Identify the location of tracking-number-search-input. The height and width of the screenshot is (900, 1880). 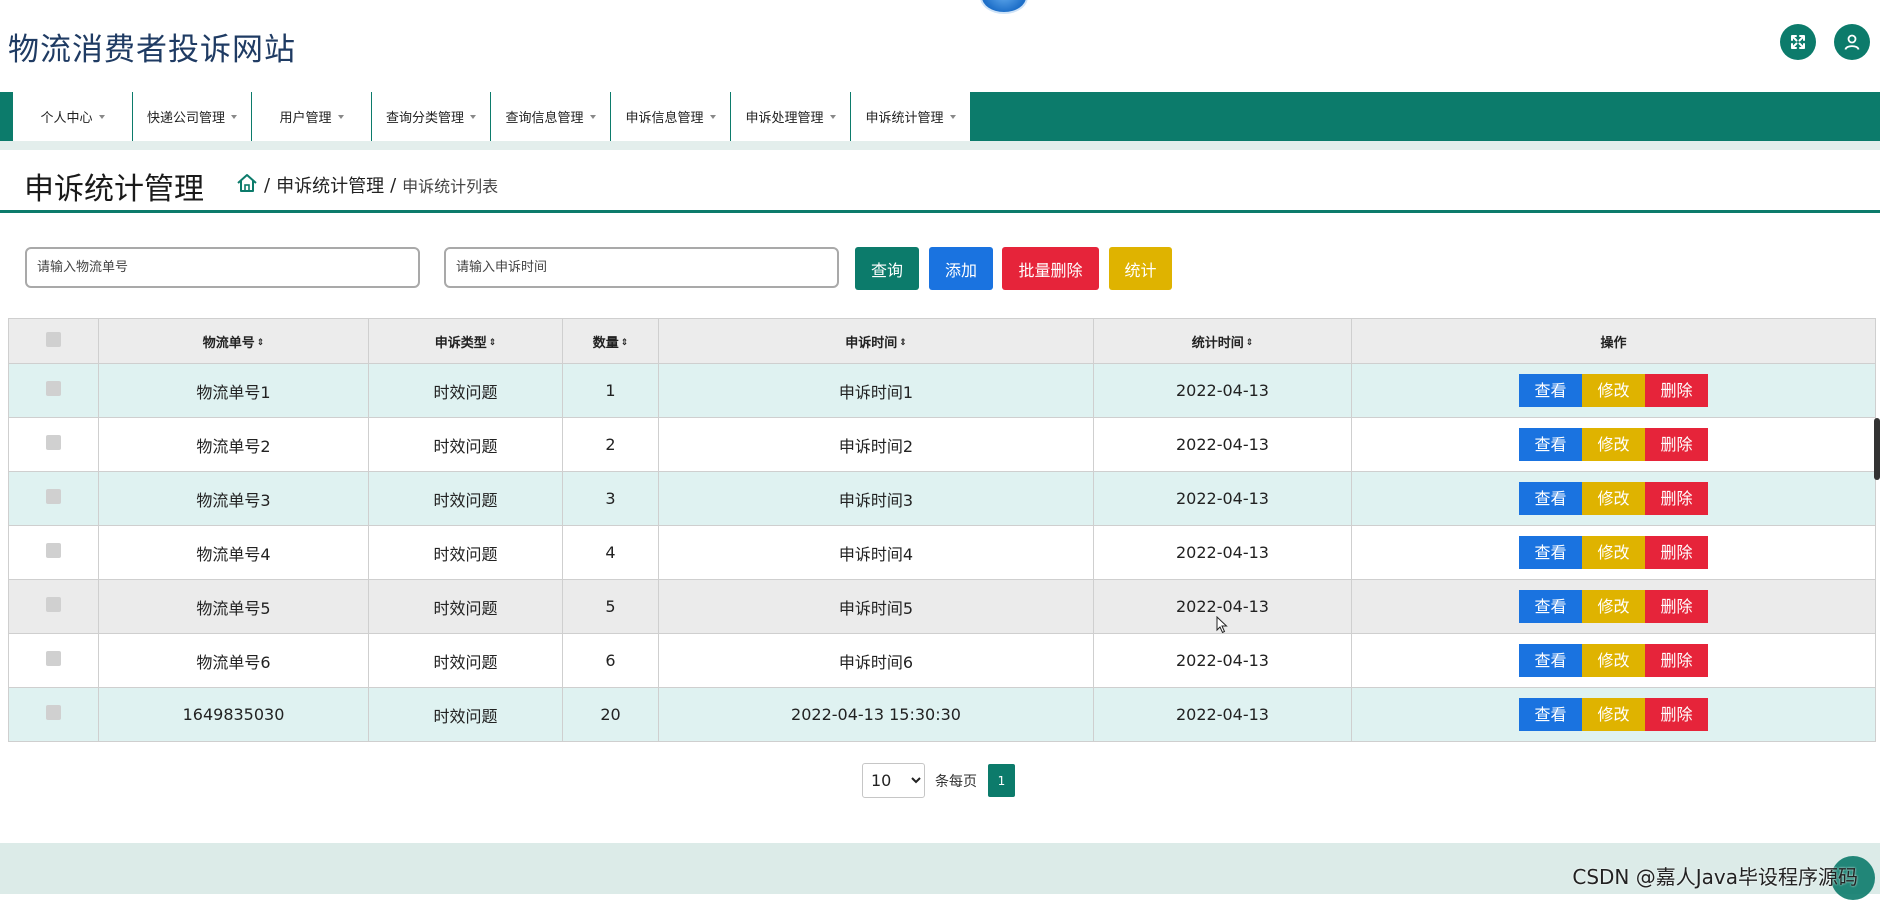
(222, 267).